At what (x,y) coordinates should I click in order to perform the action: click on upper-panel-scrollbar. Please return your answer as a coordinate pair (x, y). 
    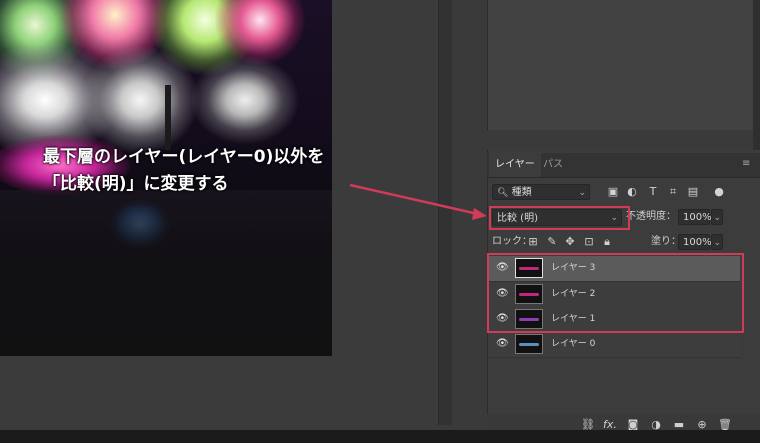
    Looking at the image, I should click on (756, 75).